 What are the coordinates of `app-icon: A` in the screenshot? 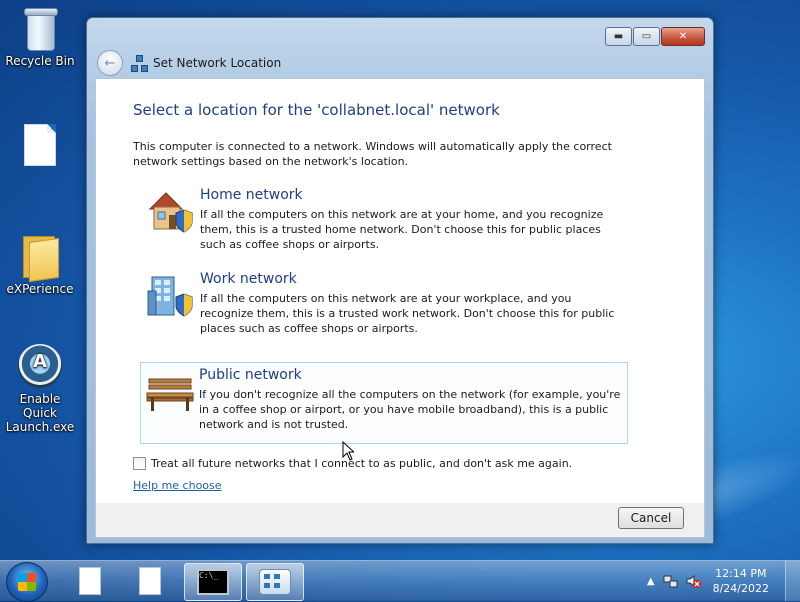 It's located at (40, 366).